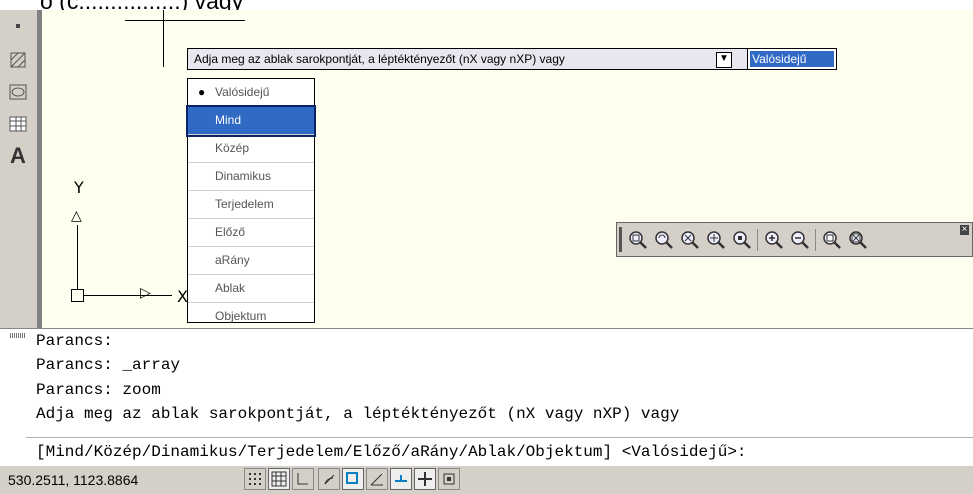 This screenshot has height=494, width=973. Describe the element at coordinates (251, 149) in the screenshot. I see `dropdown-item-kozep: Közép` at that location.